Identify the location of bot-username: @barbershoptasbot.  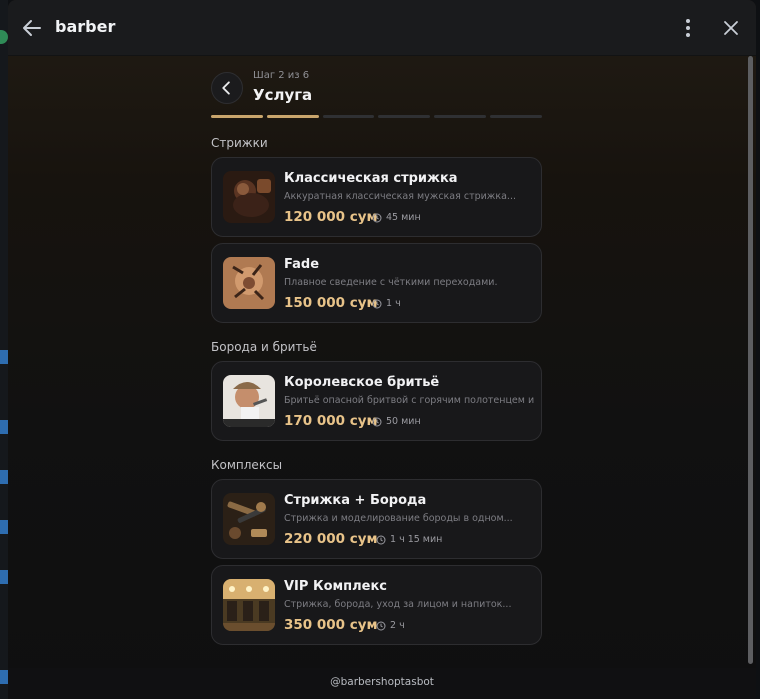
(382, 682).